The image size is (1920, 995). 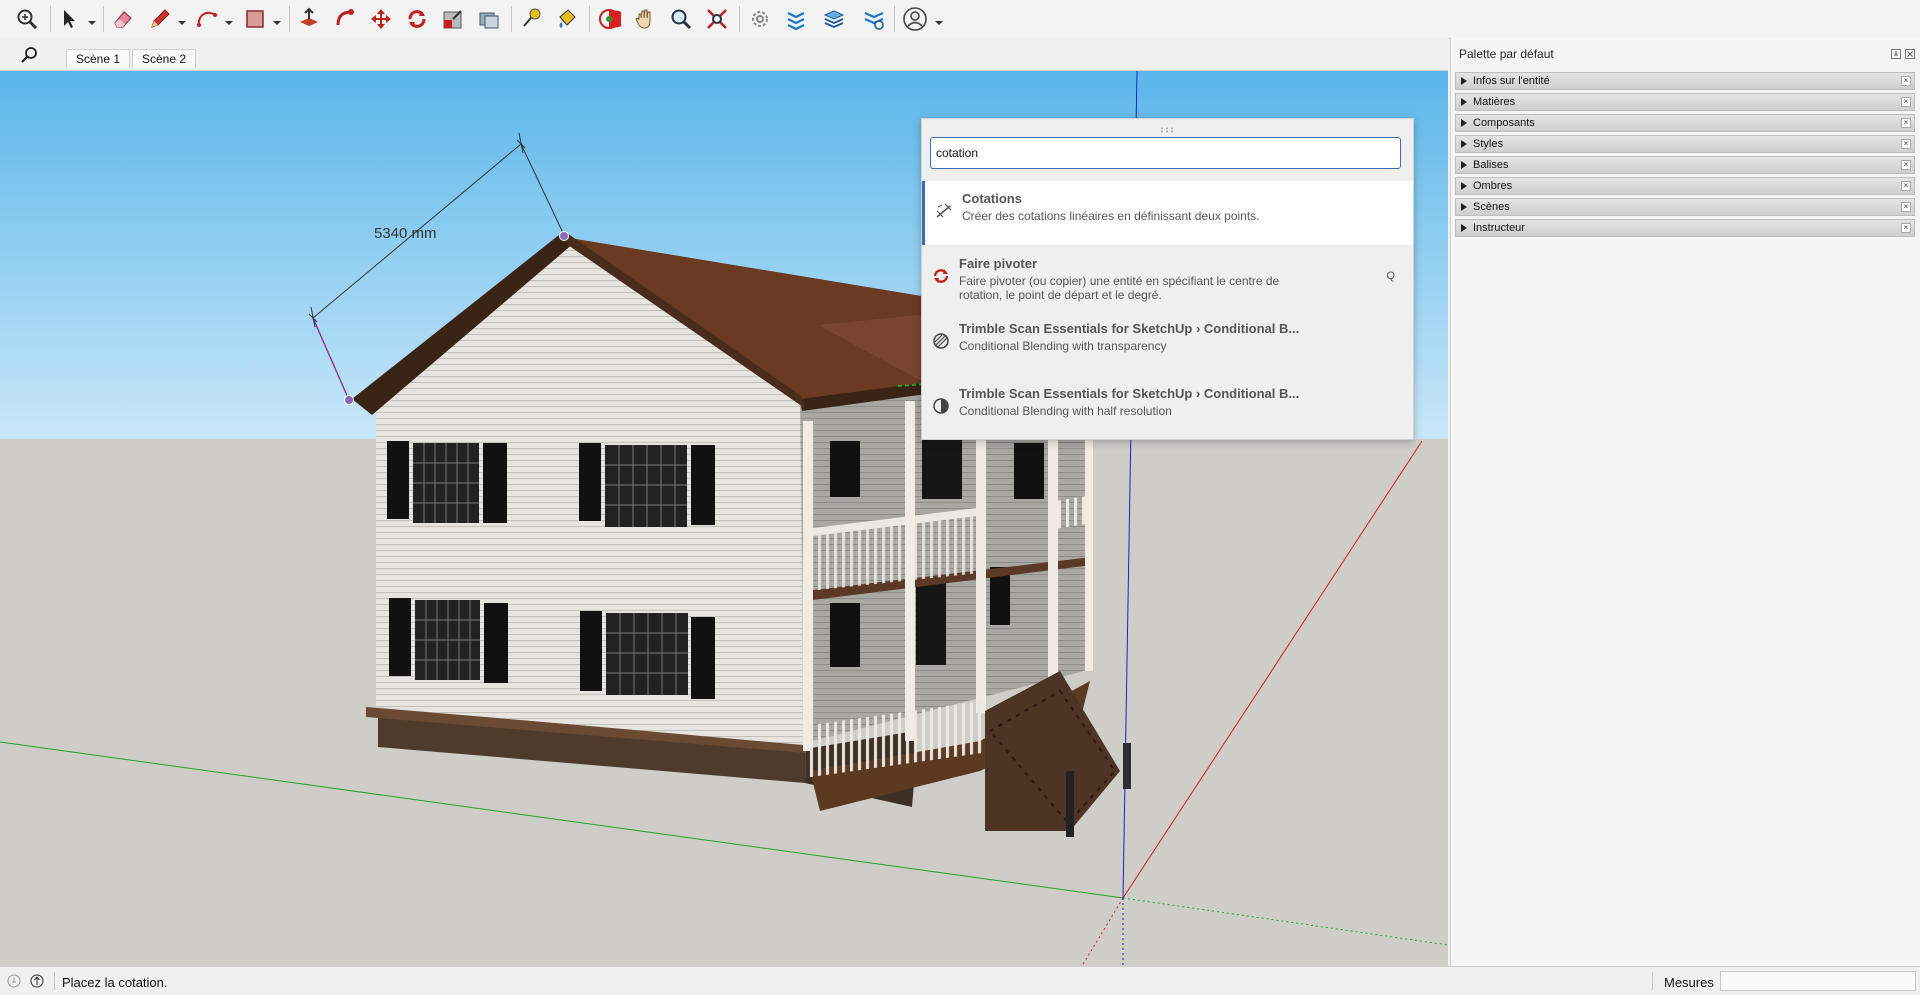 I want to click on stack-icon, so click(x=834, y=19).